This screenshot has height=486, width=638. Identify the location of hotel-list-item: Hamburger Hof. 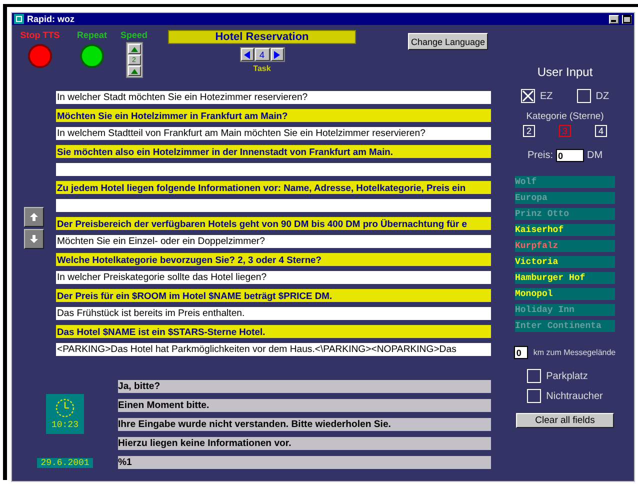
(565, 278).